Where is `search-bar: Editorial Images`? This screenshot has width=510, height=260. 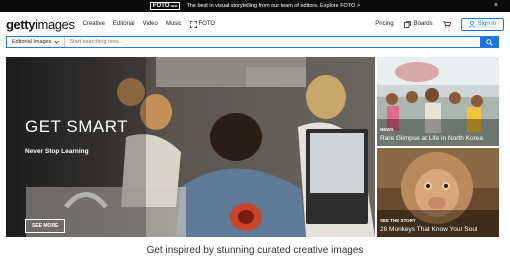
search-bar: Editorial Images is located at coordinates (252, 42).